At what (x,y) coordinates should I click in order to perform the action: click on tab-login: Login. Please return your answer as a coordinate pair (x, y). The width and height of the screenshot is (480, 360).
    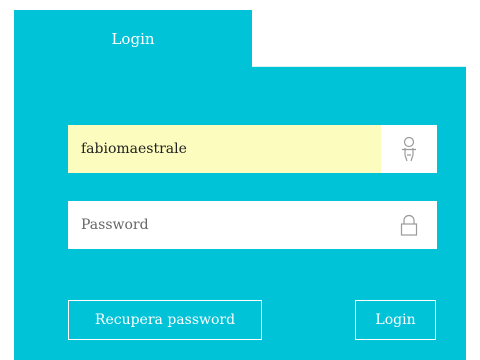
    Looking at the image, I should click on (133, 38).